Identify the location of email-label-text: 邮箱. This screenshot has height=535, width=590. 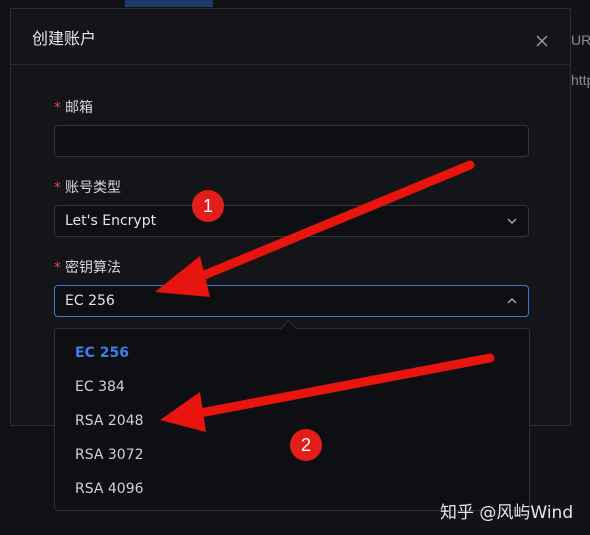
(79, 108).